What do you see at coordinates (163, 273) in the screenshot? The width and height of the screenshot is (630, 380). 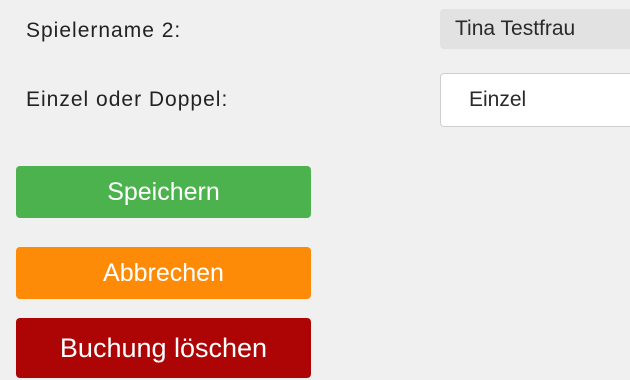 I see `cancel-button: Abbrechen` at bounding box center [163, 273].